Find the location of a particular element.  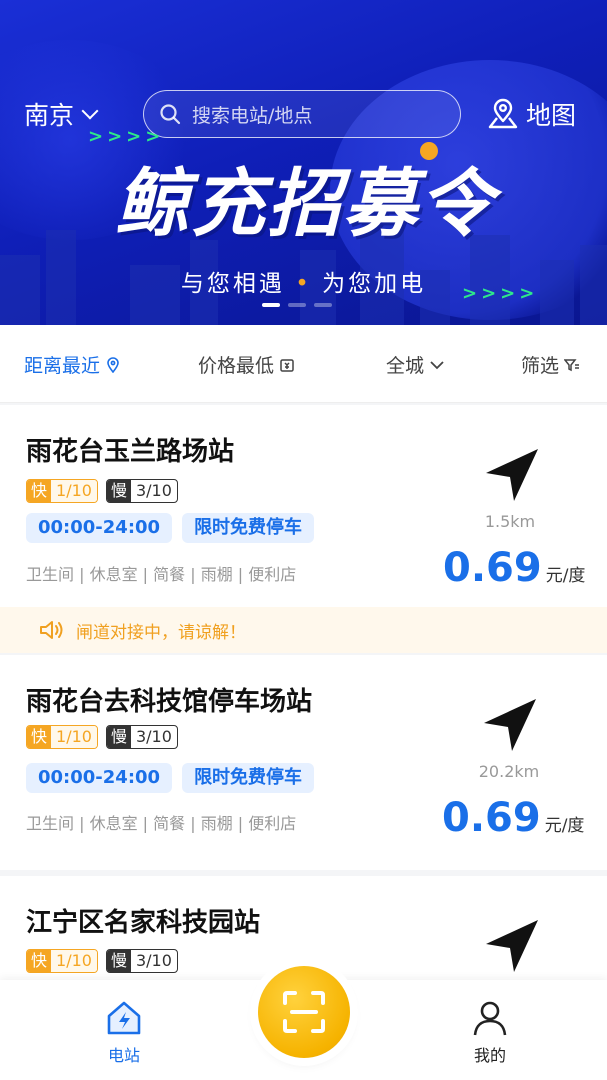

location-pin-icon is located at coordinates (113, 364).